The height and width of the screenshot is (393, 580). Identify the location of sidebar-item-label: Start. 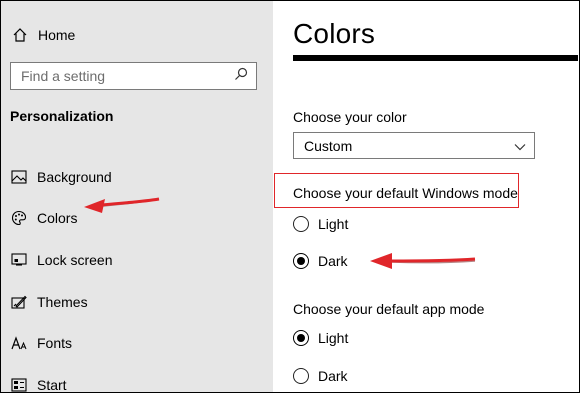
(52, 384).